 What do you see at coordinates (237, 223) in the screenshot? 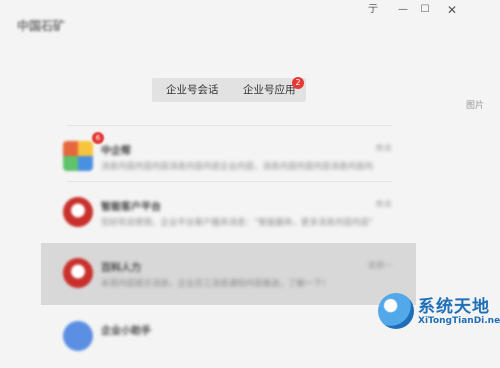
I see `conversation-preview: 您好欢迎使用，企业平台客户服务消息：“智能服务，更多消息内容内容”` at bounding box center [237, 223].